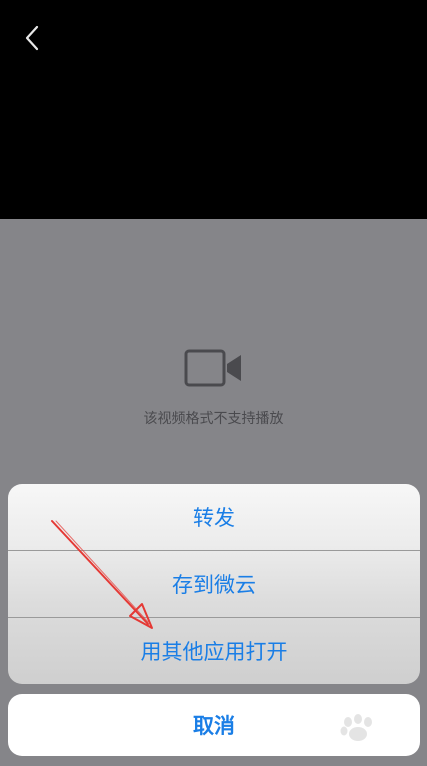 The height and width of the screenshot is (766, 427). I want to click on save-to-weiyun-button: 存到微云, so click(214, 584).